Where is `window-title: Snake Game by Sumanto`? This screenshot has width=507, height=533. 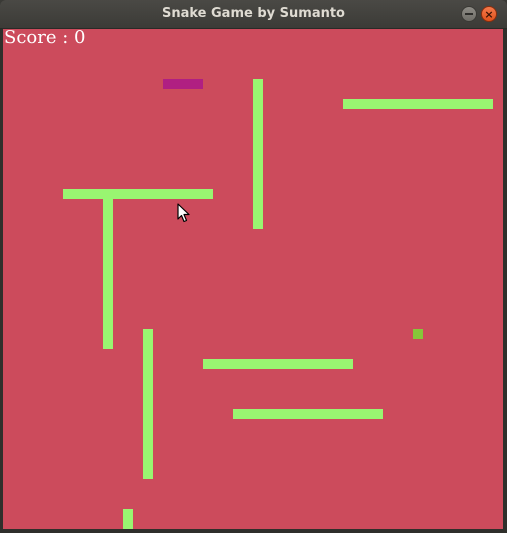 window-title: Snake Game by Sumanto is located at coordinates (253, 13).